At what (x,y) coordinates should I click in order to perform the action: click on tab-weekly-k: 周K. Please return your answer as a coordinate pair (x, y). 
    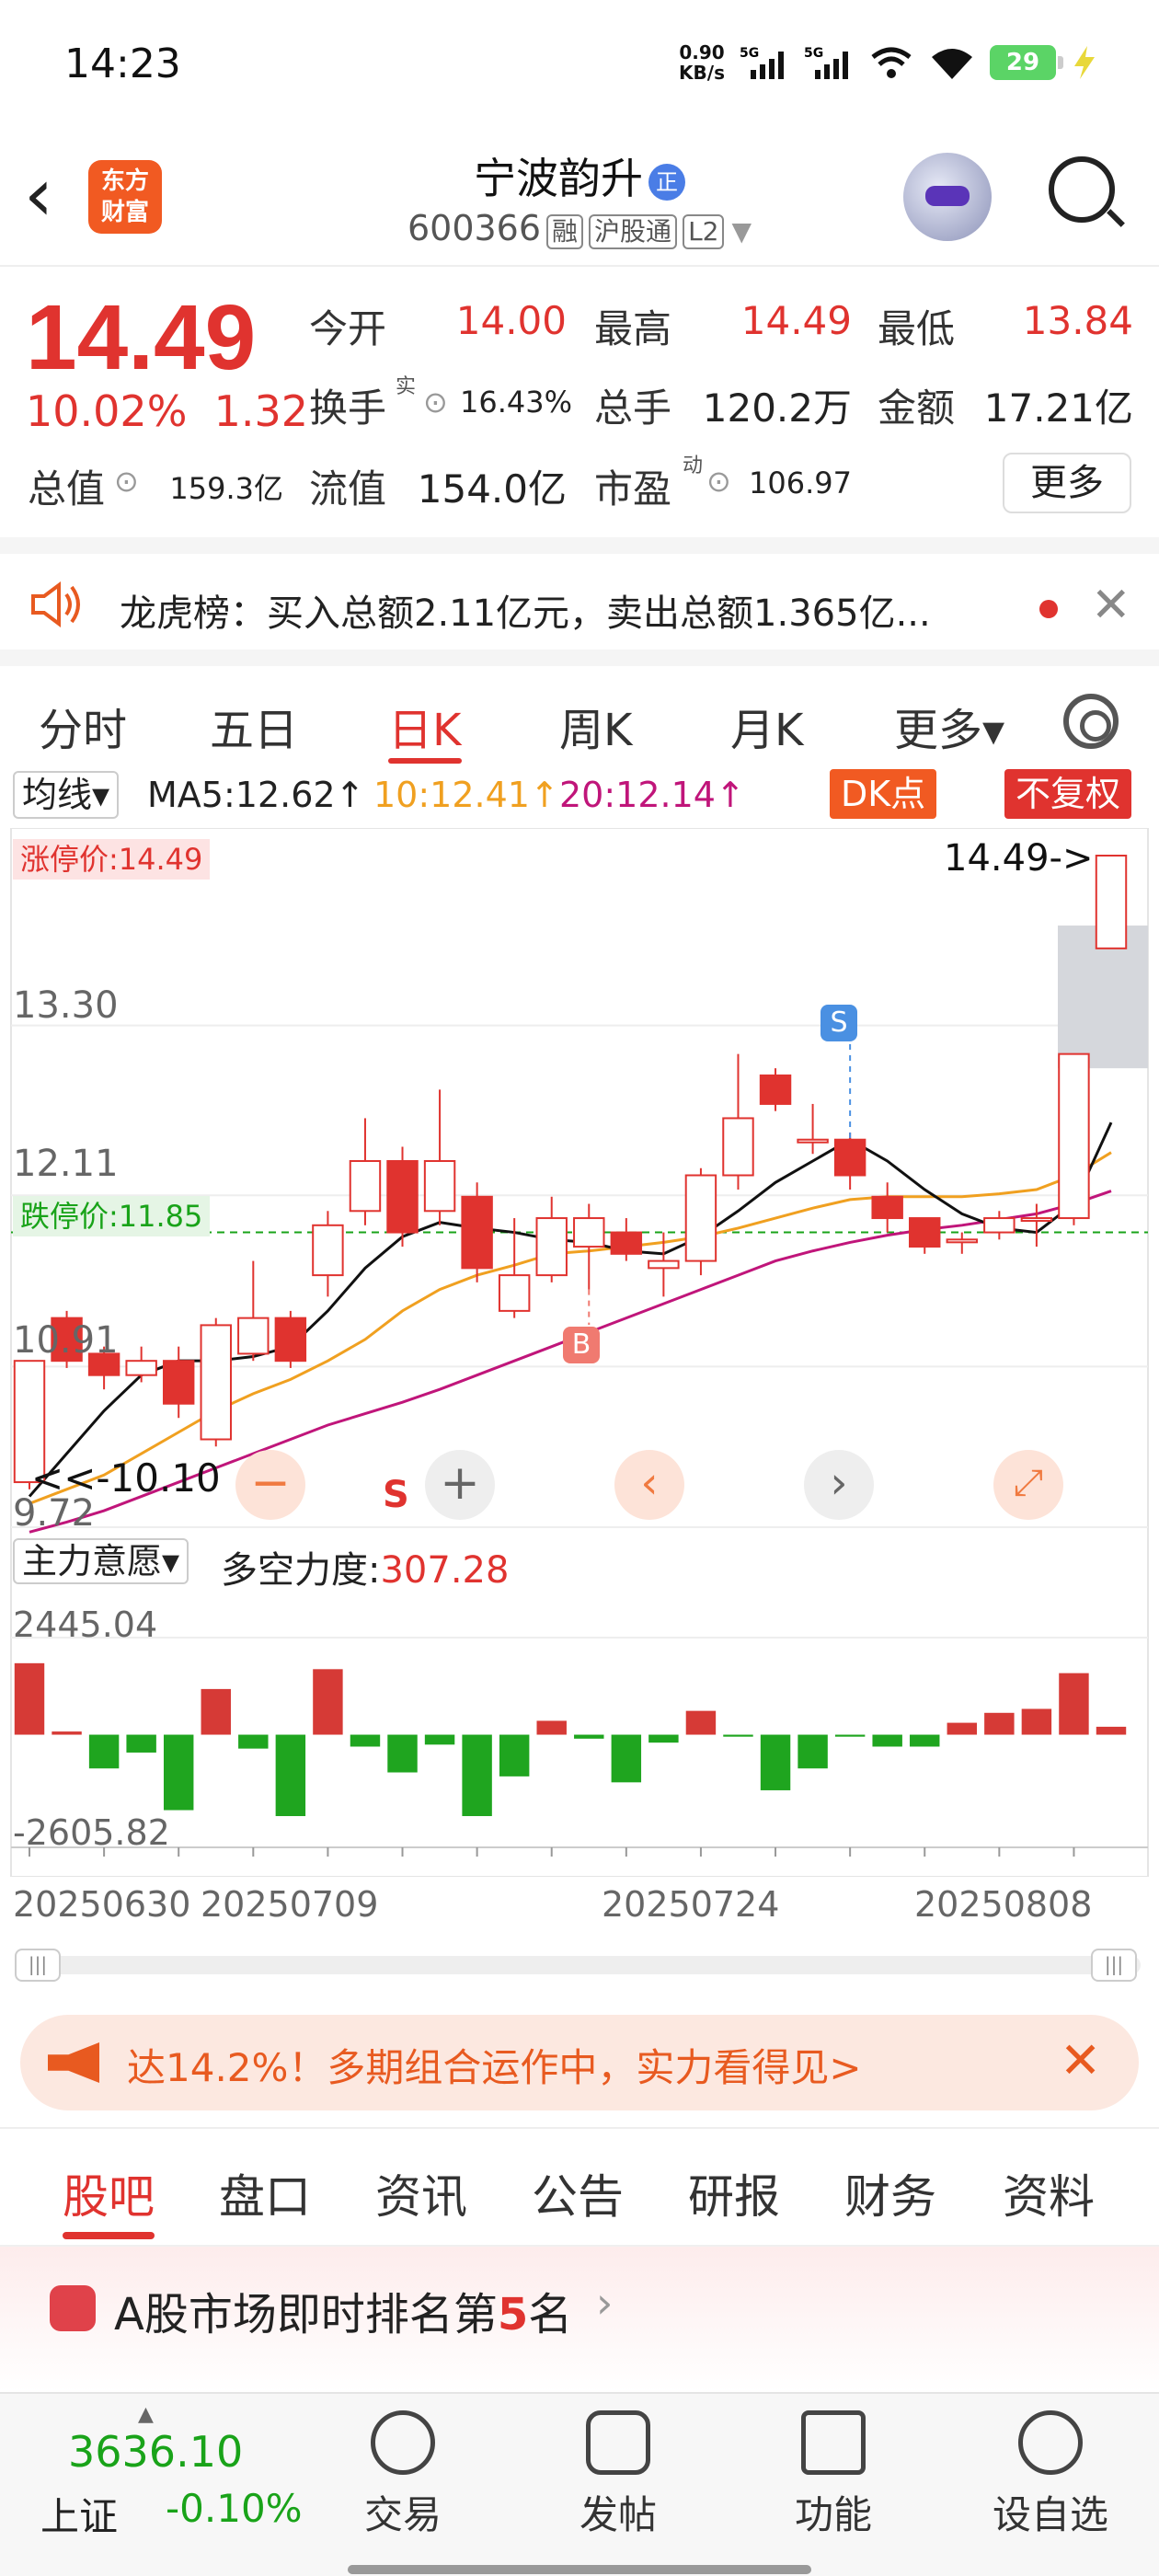
    Looking at the image, I should click on (595, 726).